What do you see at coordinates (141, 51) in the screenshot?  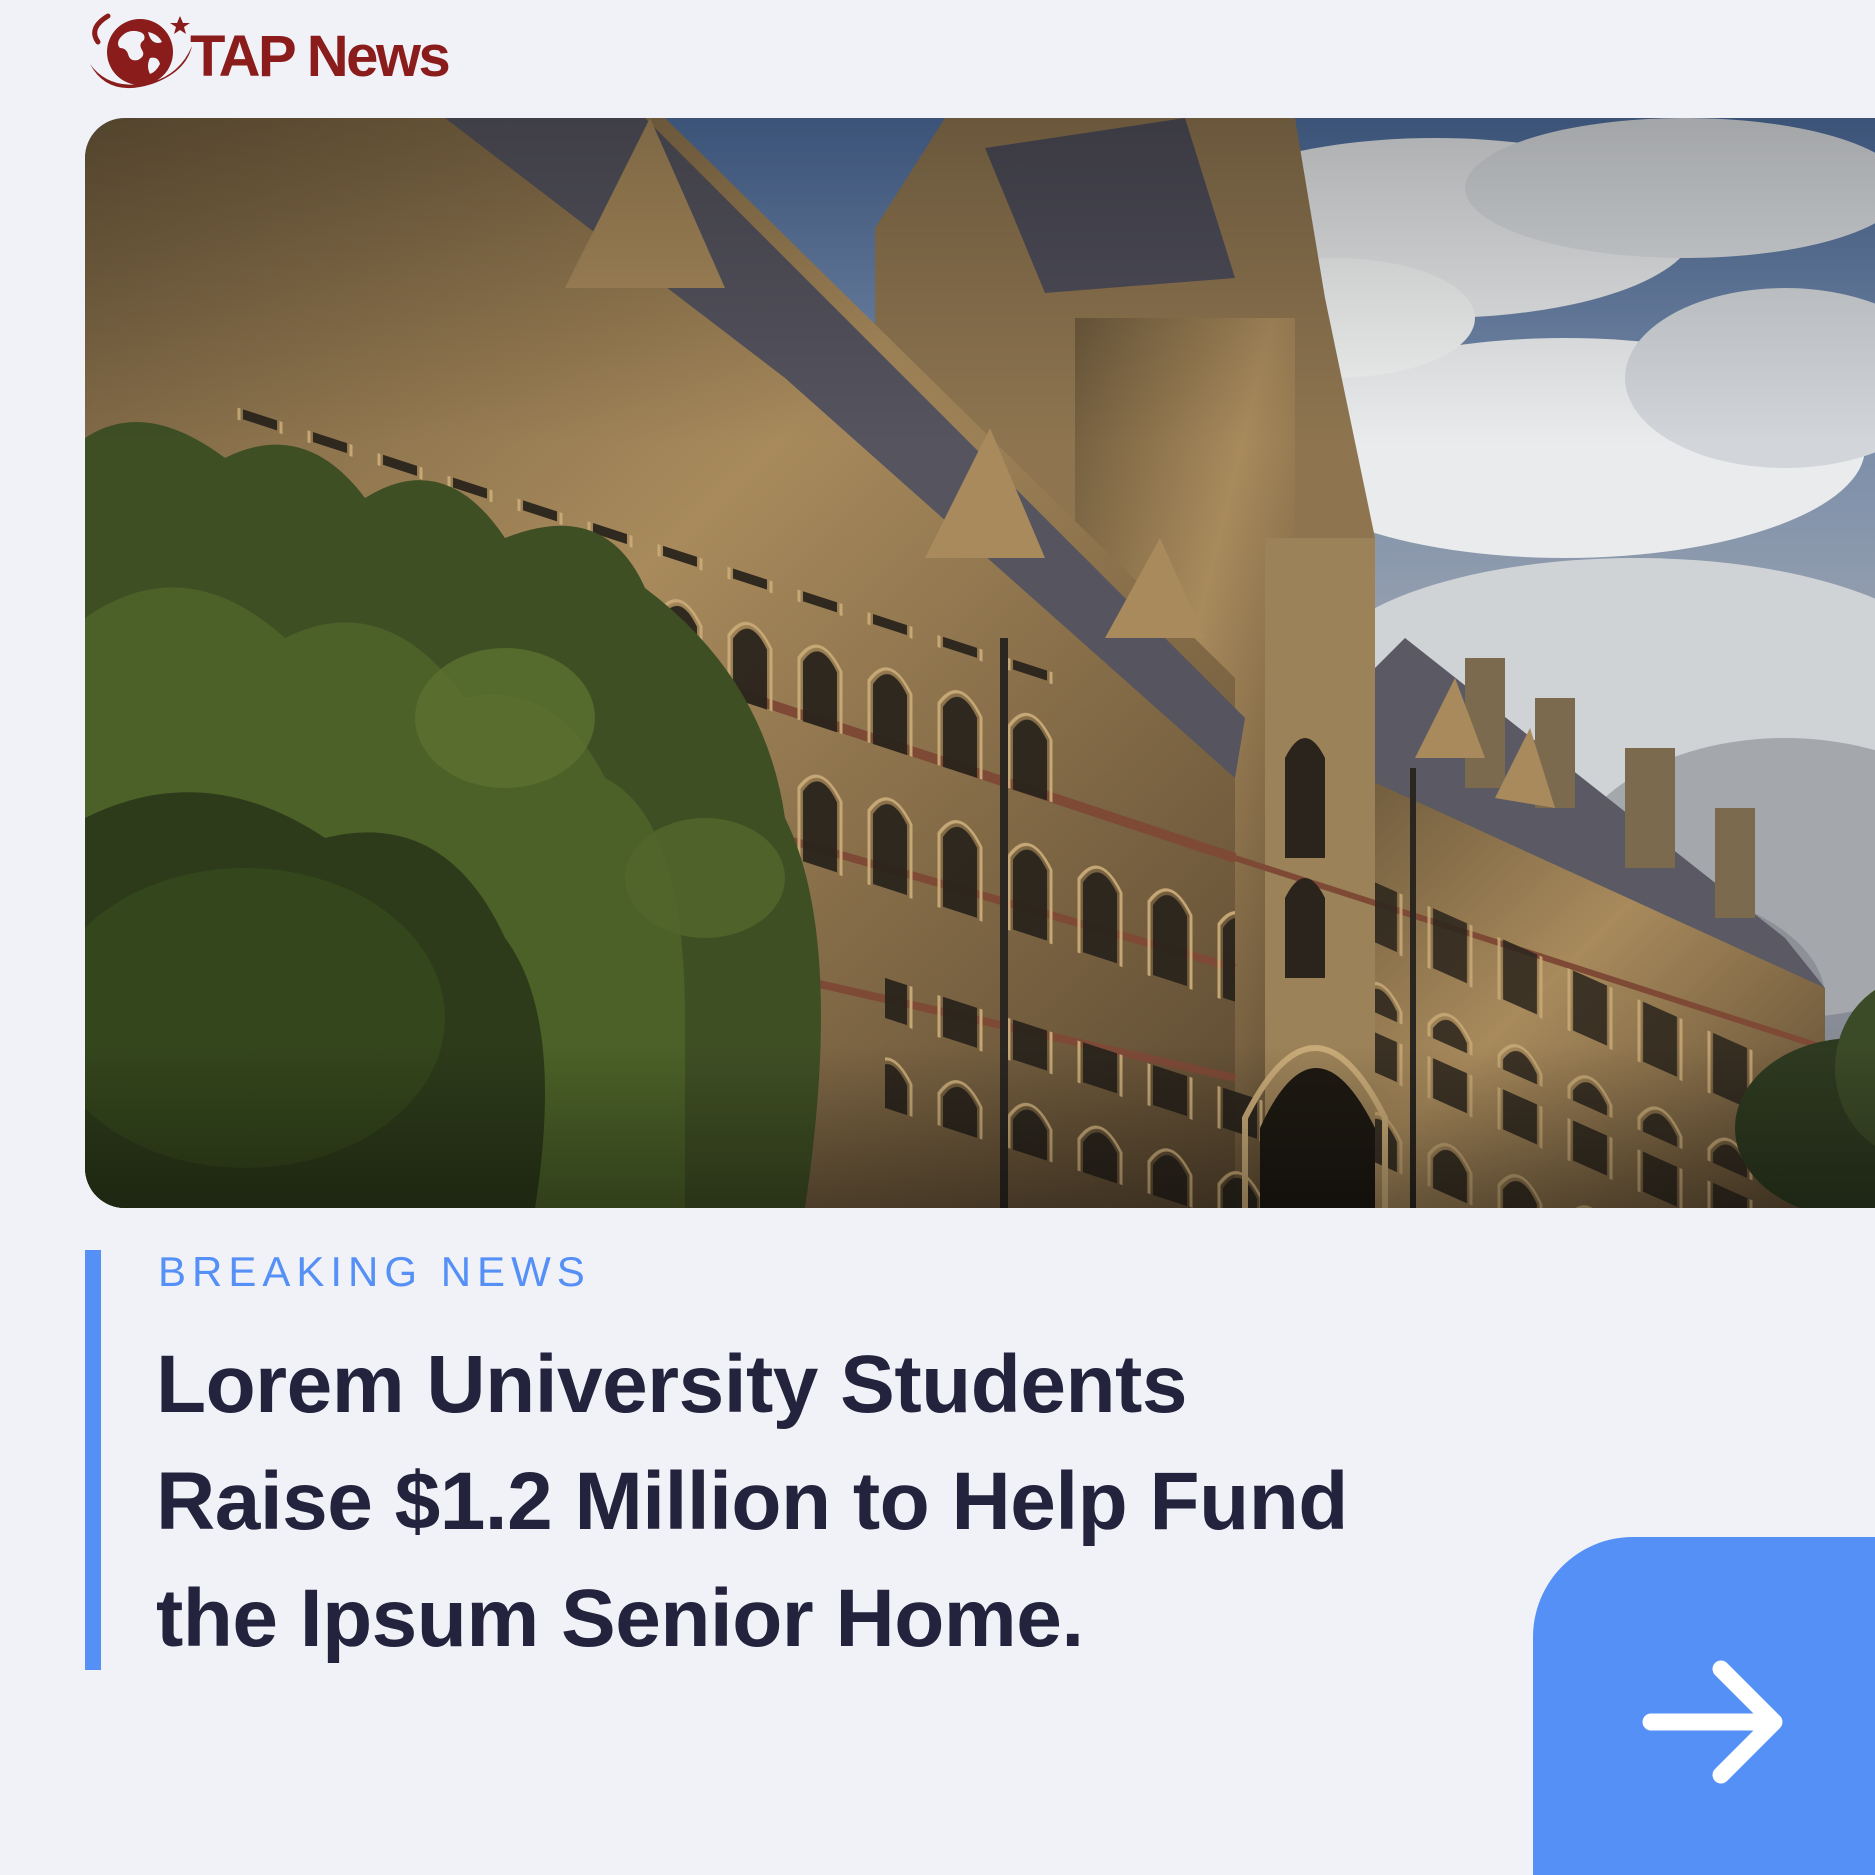 I see `globe-swoosh-icon` at bounding box center [141, 51].